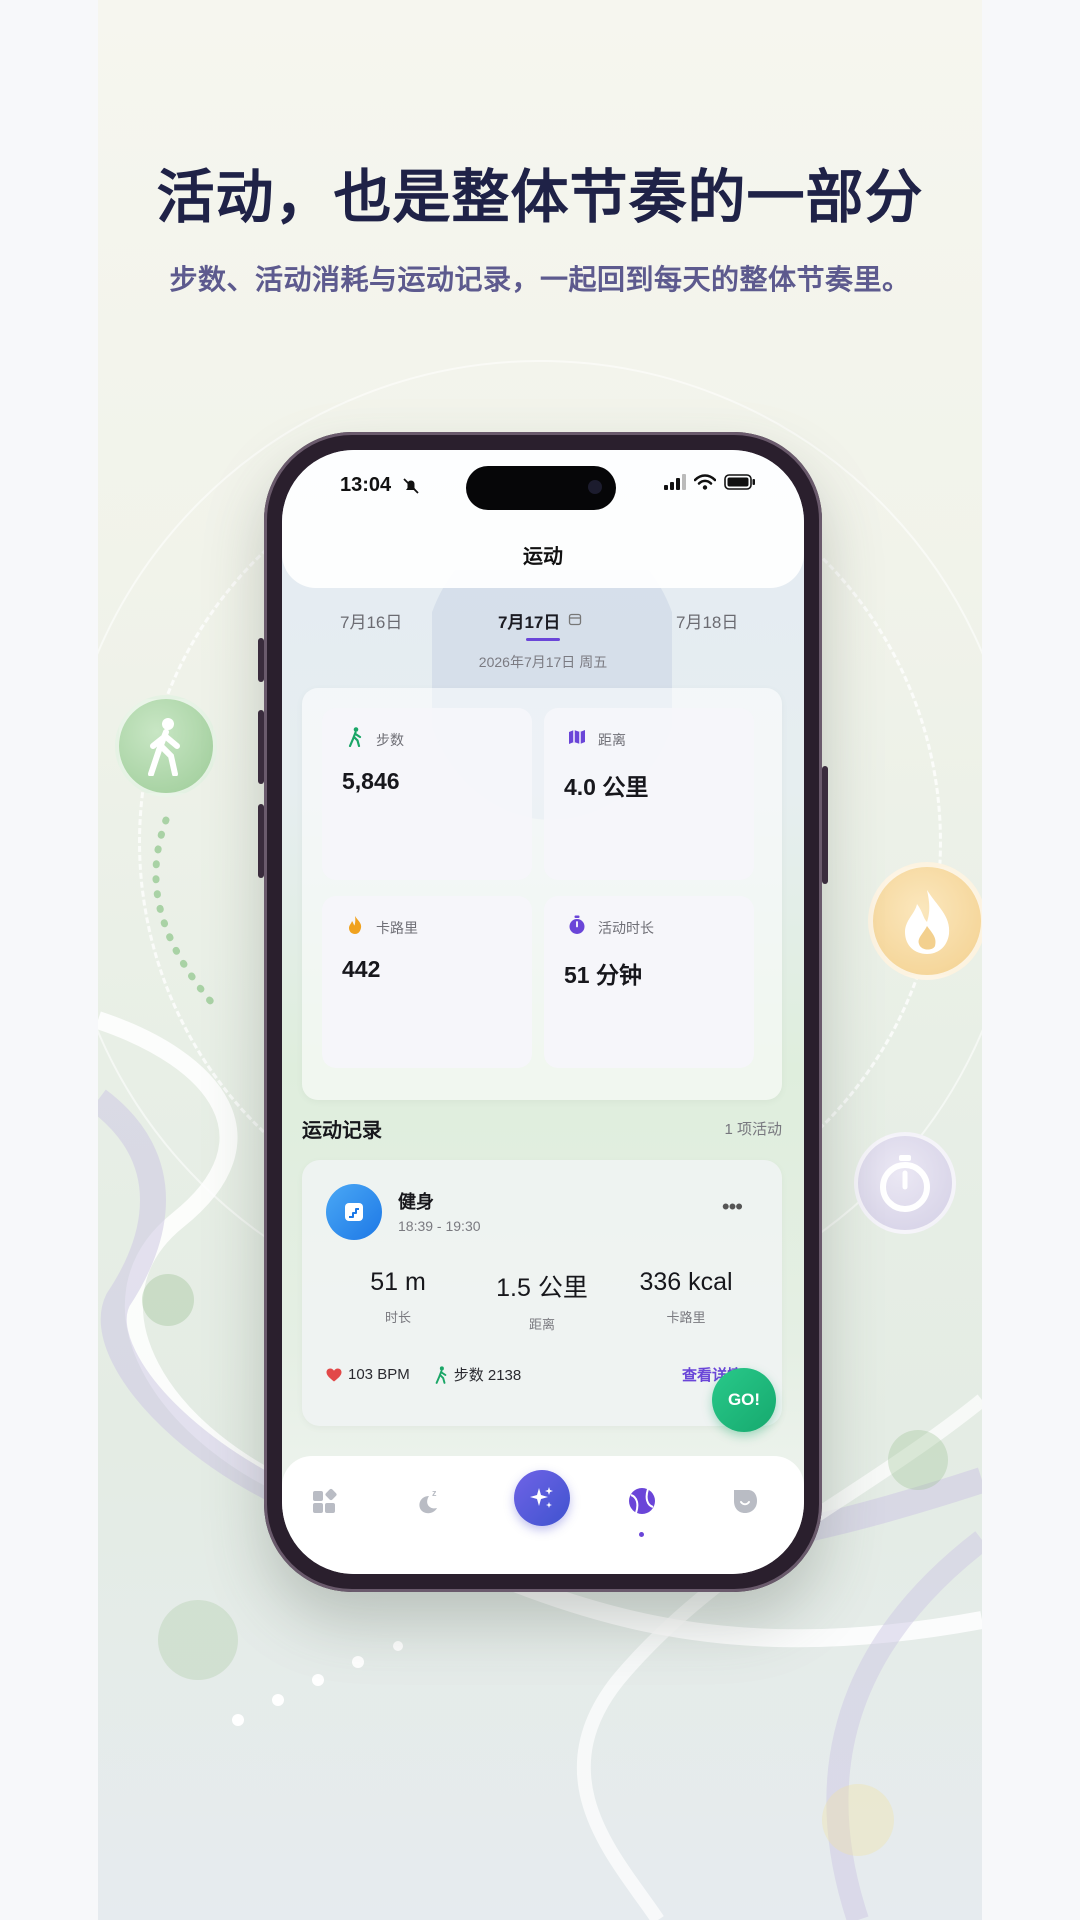  I want to click on tab-bar: z, so click(543, 1515).